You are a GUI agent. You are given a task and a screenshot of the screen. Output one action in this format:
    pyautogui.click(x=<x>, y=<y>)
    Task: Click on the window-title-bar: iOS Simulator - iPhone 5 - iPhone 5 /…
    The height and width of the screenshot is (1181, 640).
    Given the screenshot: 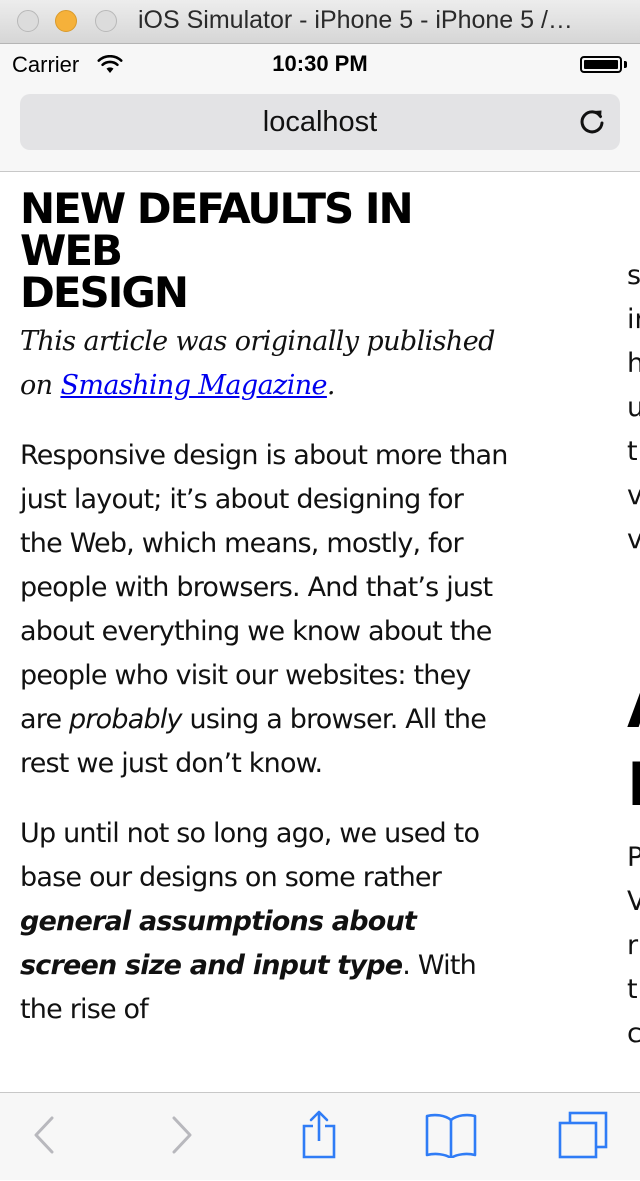 What is the action you would take?
    pyautogui.click(x=320, y=22)
    